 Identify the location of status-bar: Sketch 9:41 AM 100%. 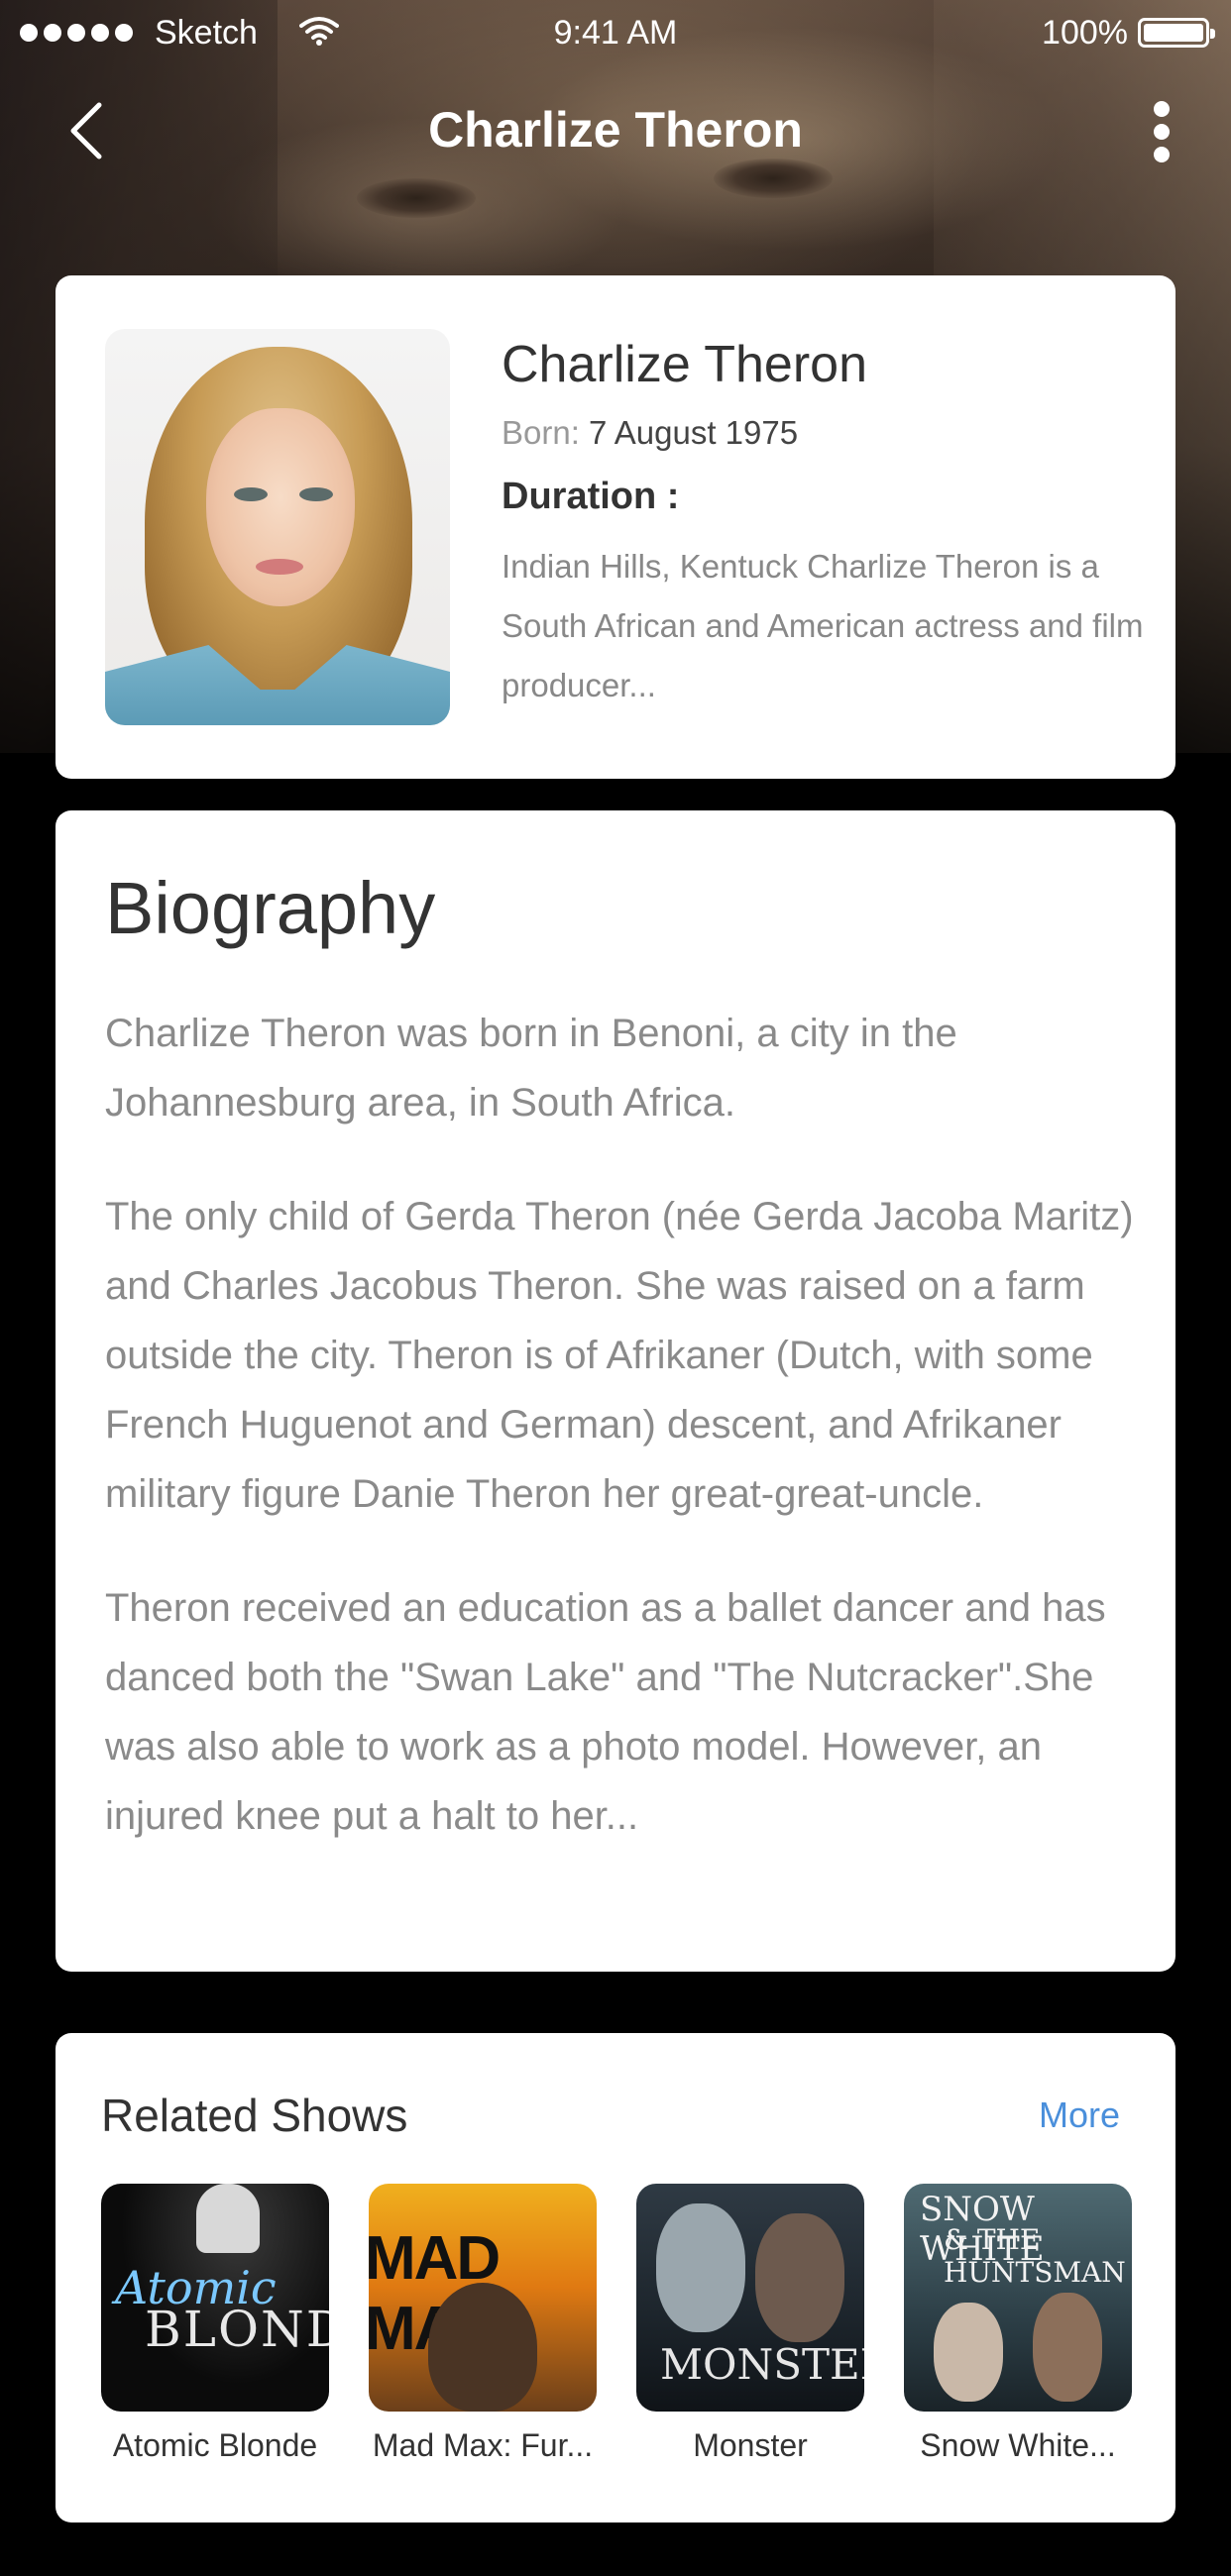
(615, 31).